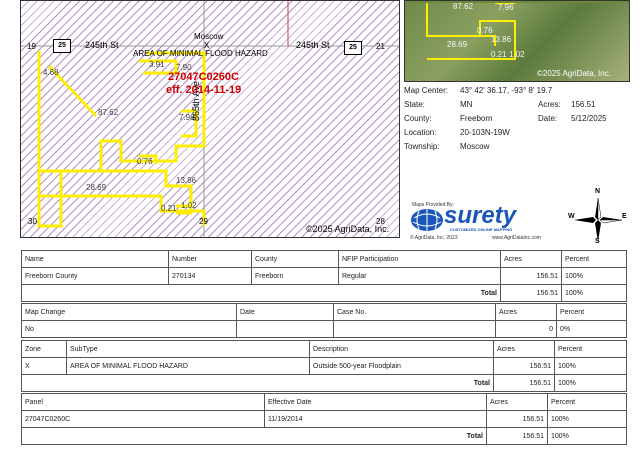 The height and width of the screenshot is (460, 640). Describe the element at coordinates (129, 312) in the screenshot. I see `header-cell: Map Change` at that location.